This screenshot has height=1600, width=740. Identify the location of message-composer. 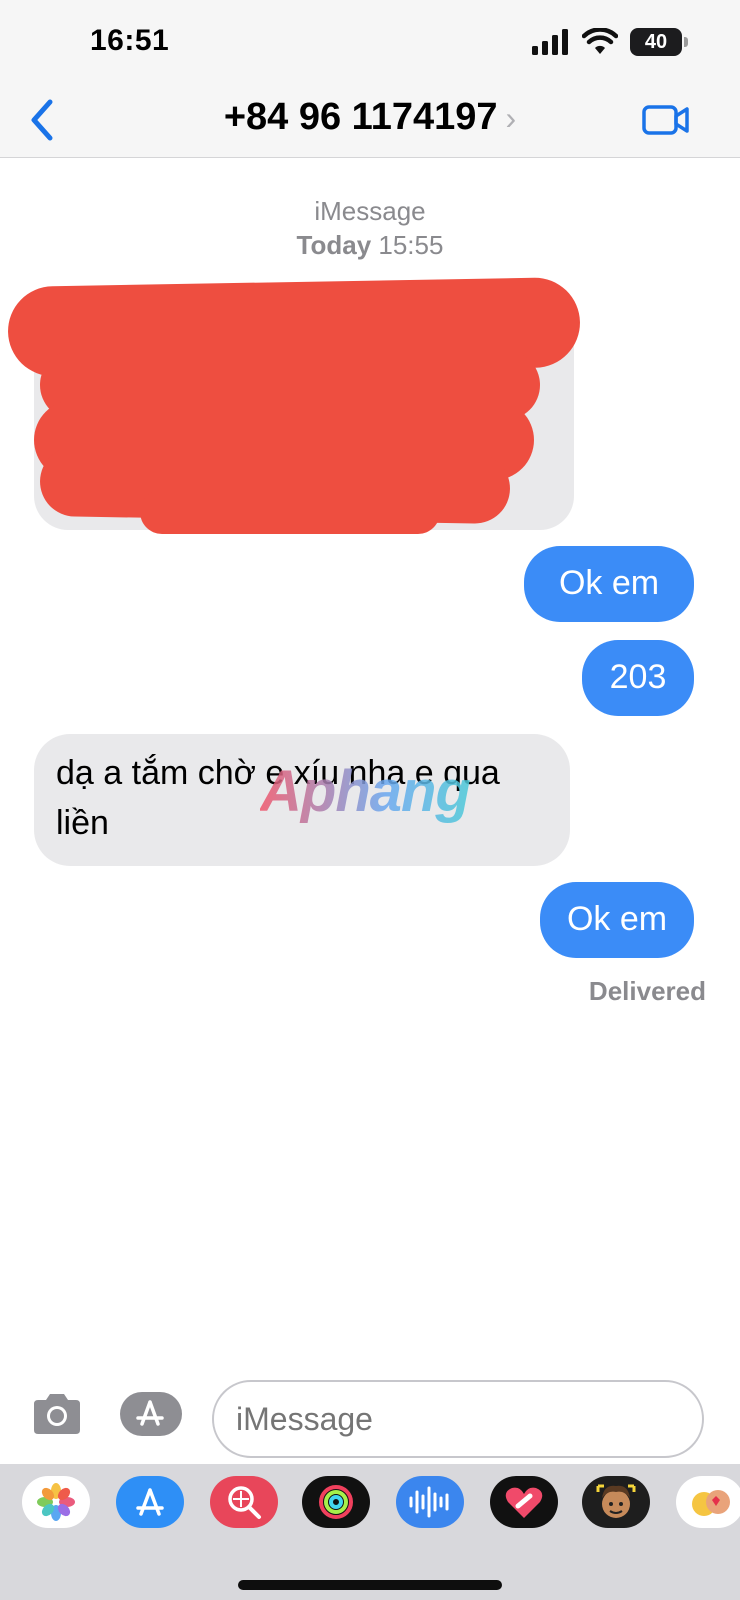
(370, 1414).